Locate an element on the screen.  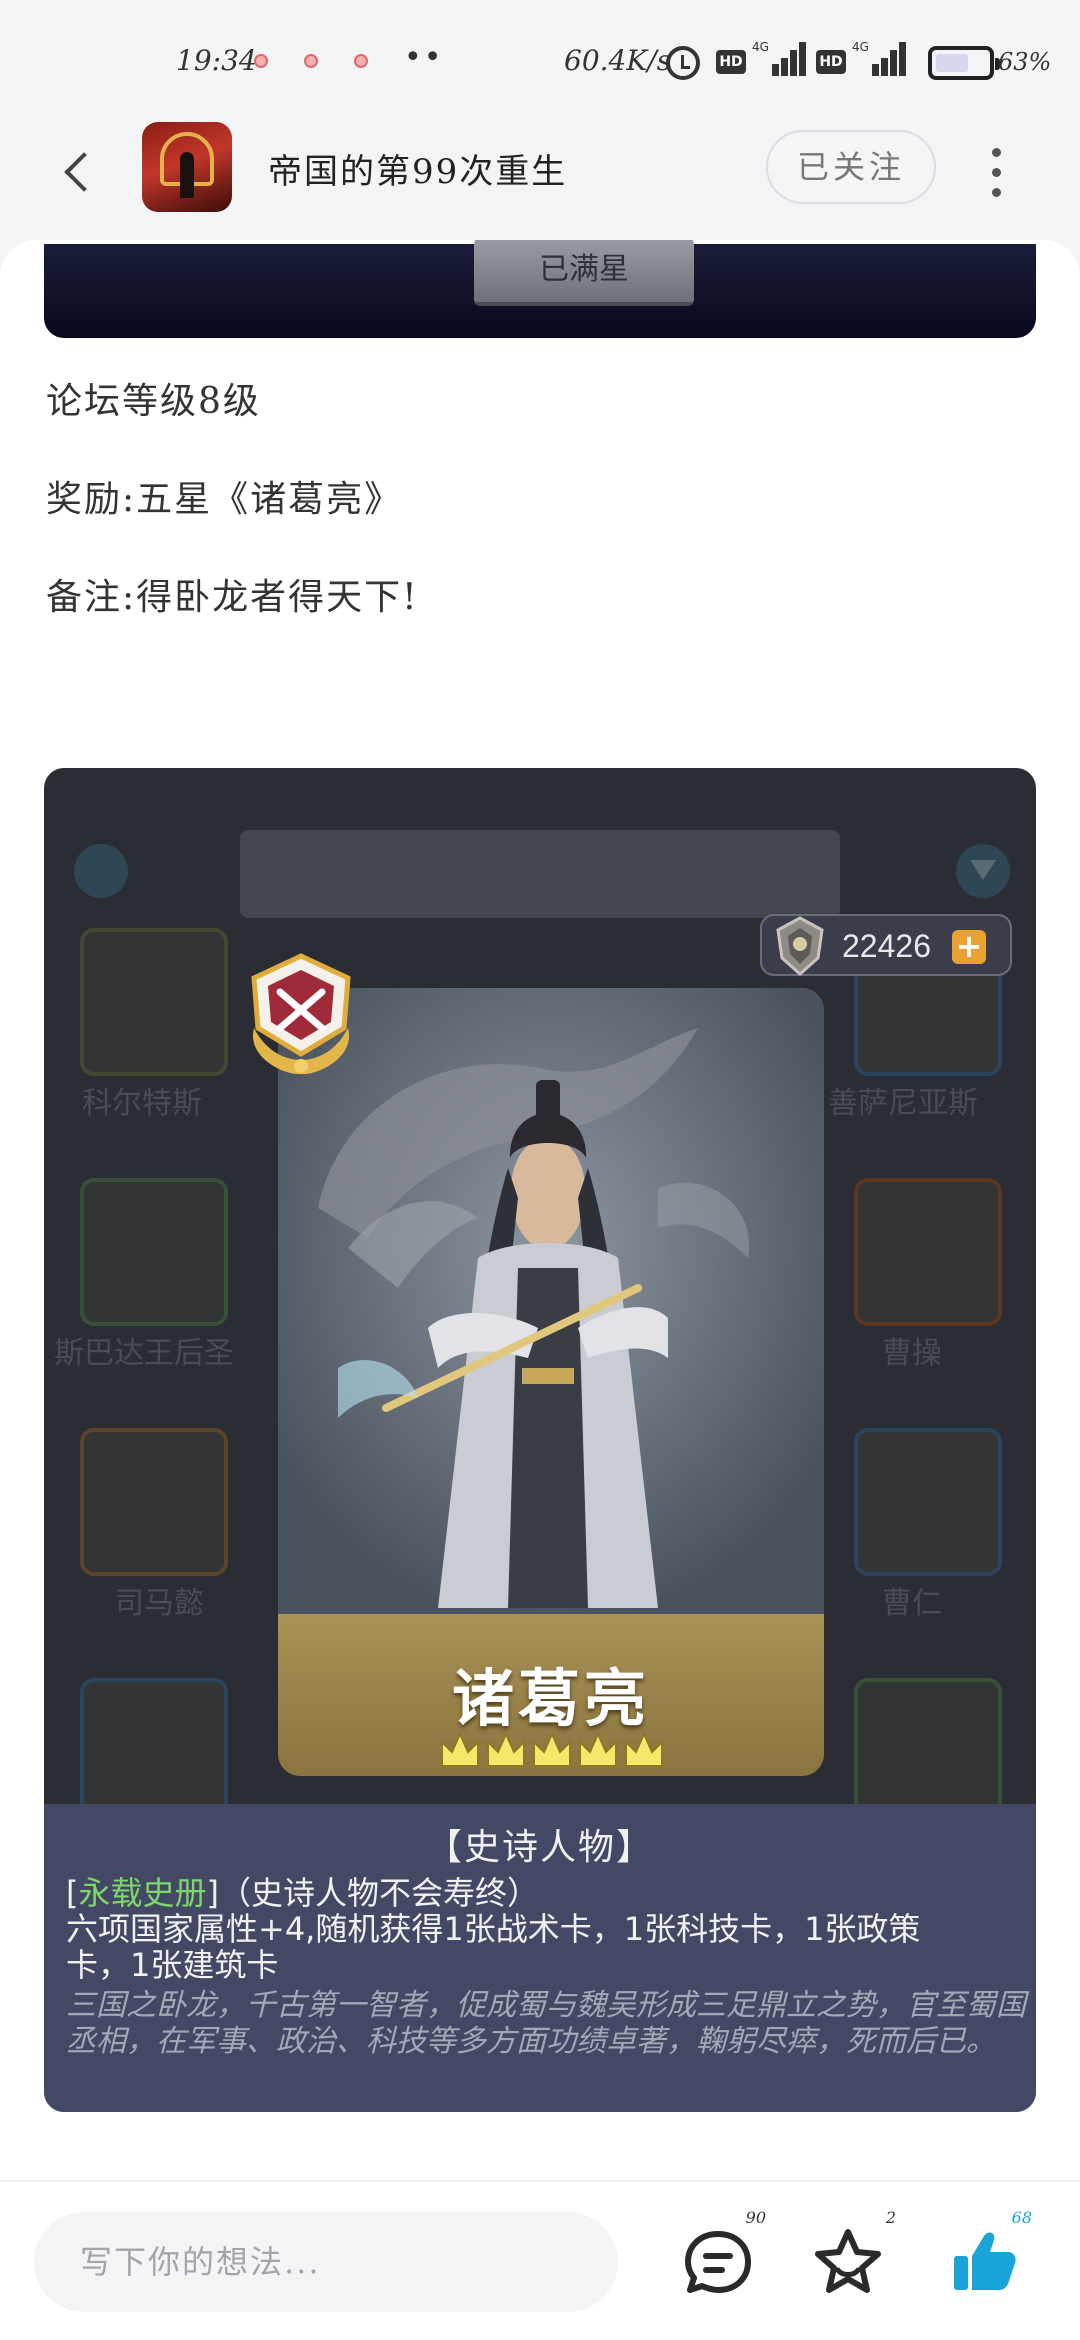
more-notifications-icon: •• is located at coordinates (424, 57).